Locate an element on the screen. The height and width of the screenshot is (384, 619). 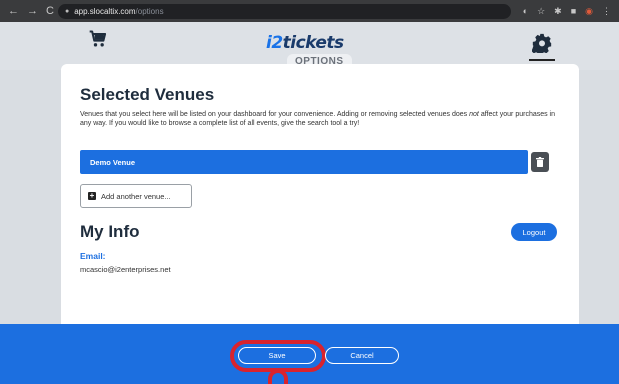
lock-icon: ● is located at coordinates (67, 11).